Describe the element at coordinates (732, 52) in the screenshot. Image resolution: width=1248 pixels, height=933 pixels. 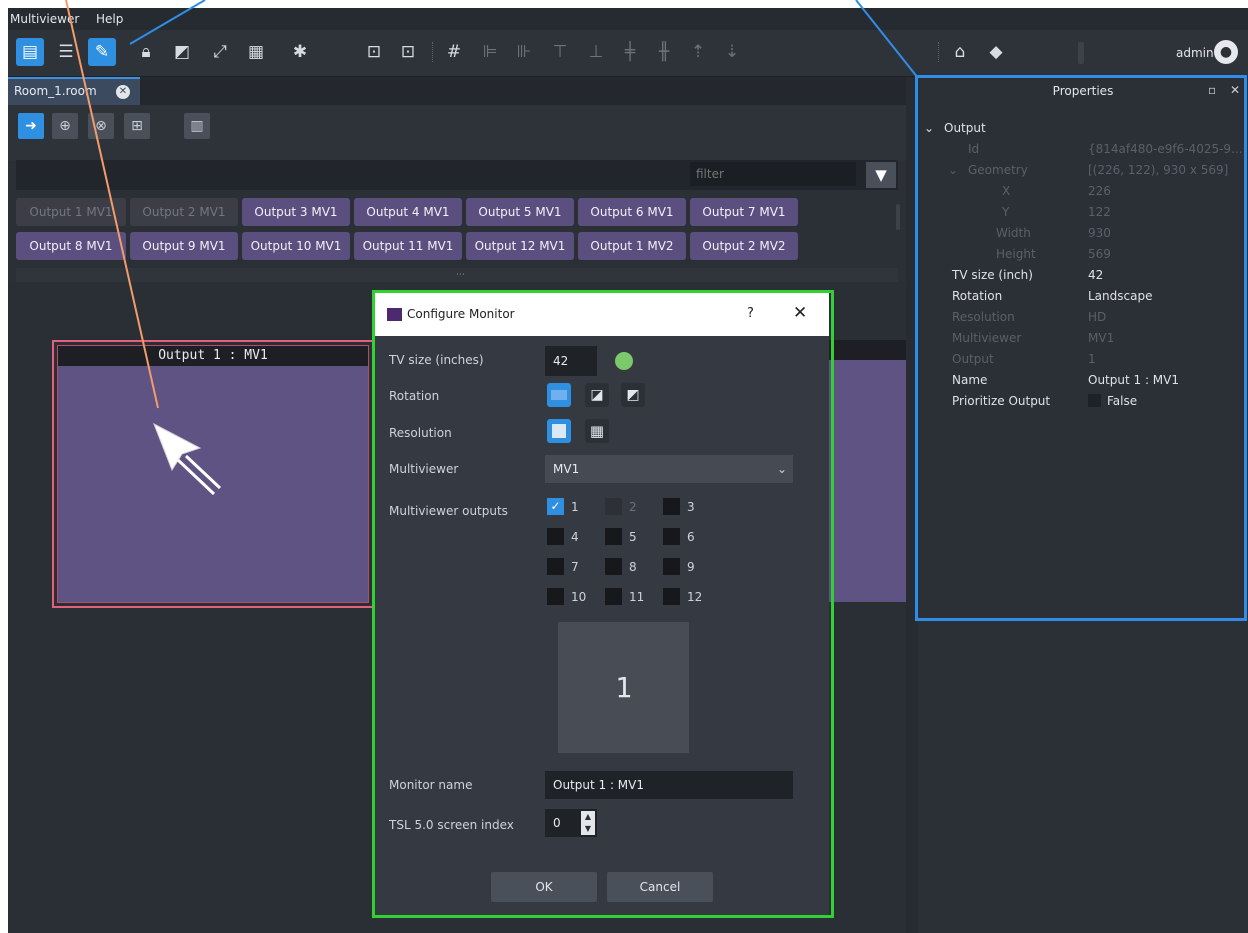
I see `distribute-bottom-icon: ⇣` at that location.